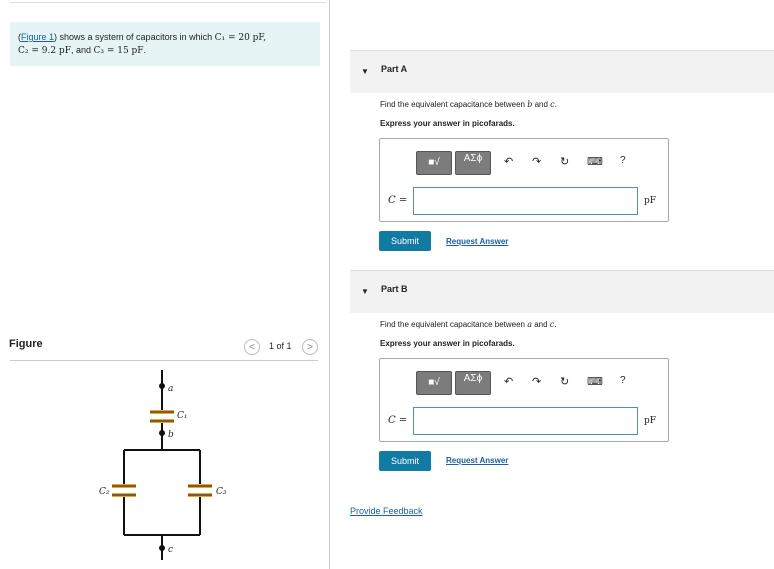  What do you see at coordinates (164, 360) in the screenshot?
I see `figure-divider` at bounding box center [164, 360].